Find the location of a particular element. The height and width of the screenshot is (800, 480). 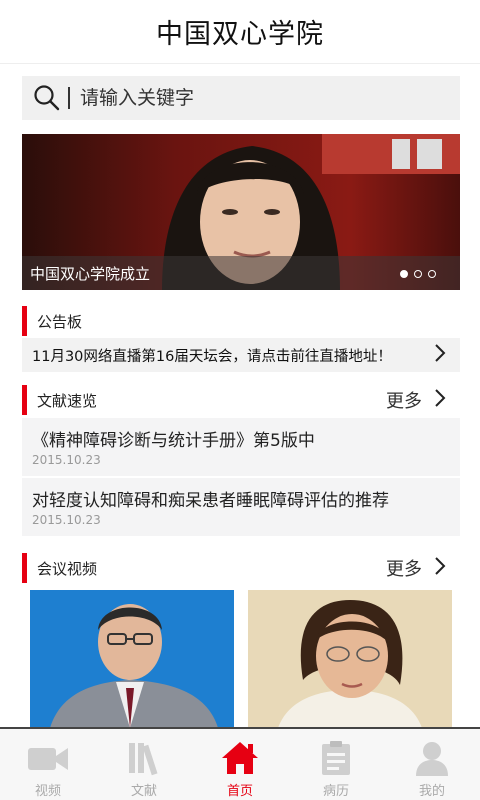

tab-records: 病历 is located at coordinates (336, 764).